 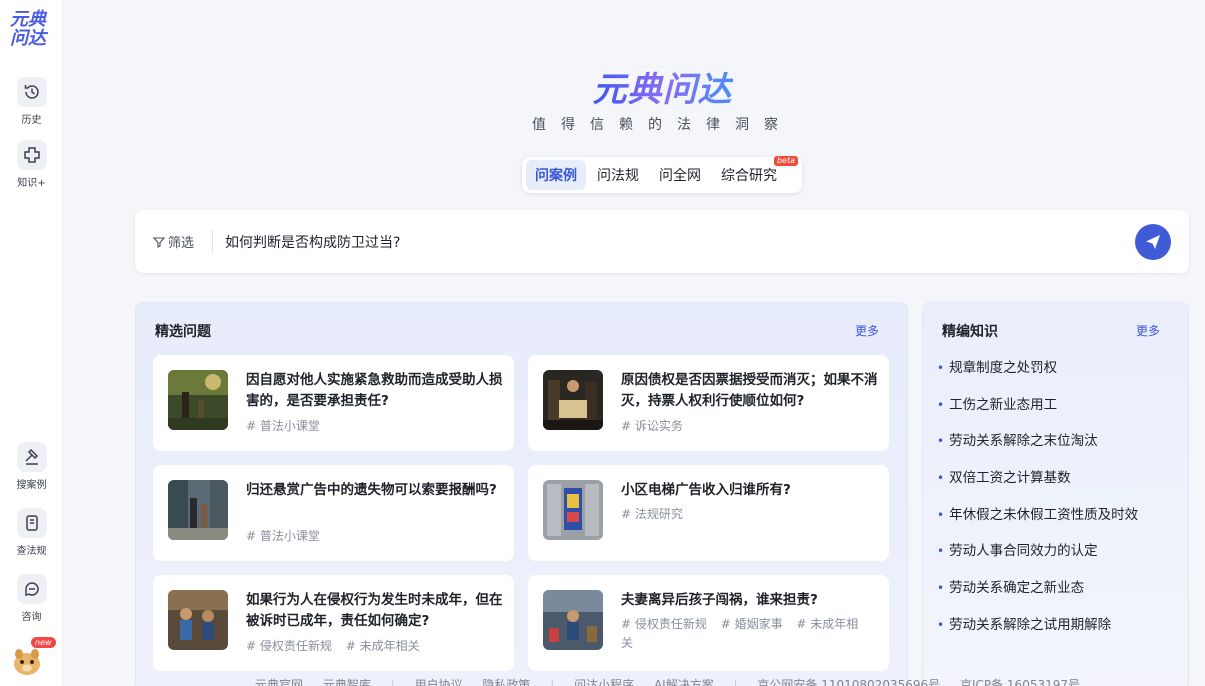 I want to click on question-card: 归还悬赏广告中的遗失物可以索要报酬吗? # 普法小课堂, so click(x=333, y=513).